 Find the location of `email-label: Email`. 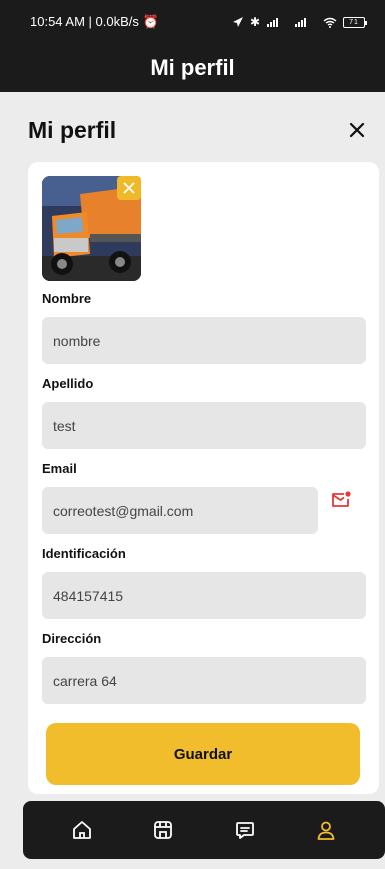

email-label: Email is located at coordinates (59, 468).